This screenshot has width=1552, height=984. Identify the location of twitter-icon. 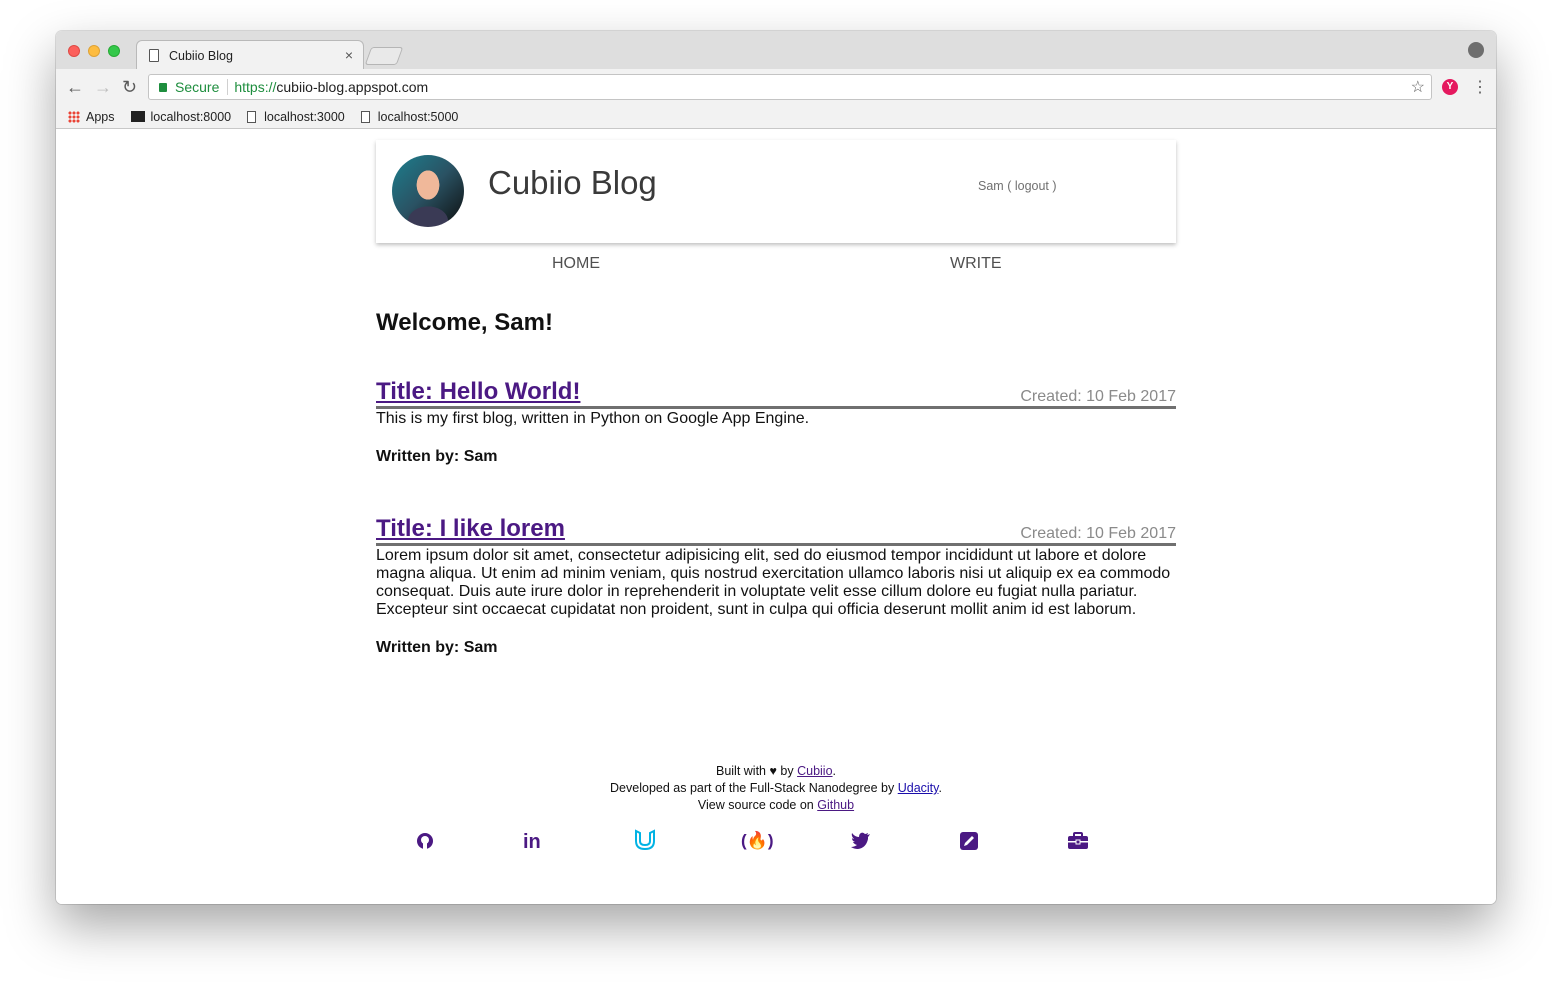
(861, 840).